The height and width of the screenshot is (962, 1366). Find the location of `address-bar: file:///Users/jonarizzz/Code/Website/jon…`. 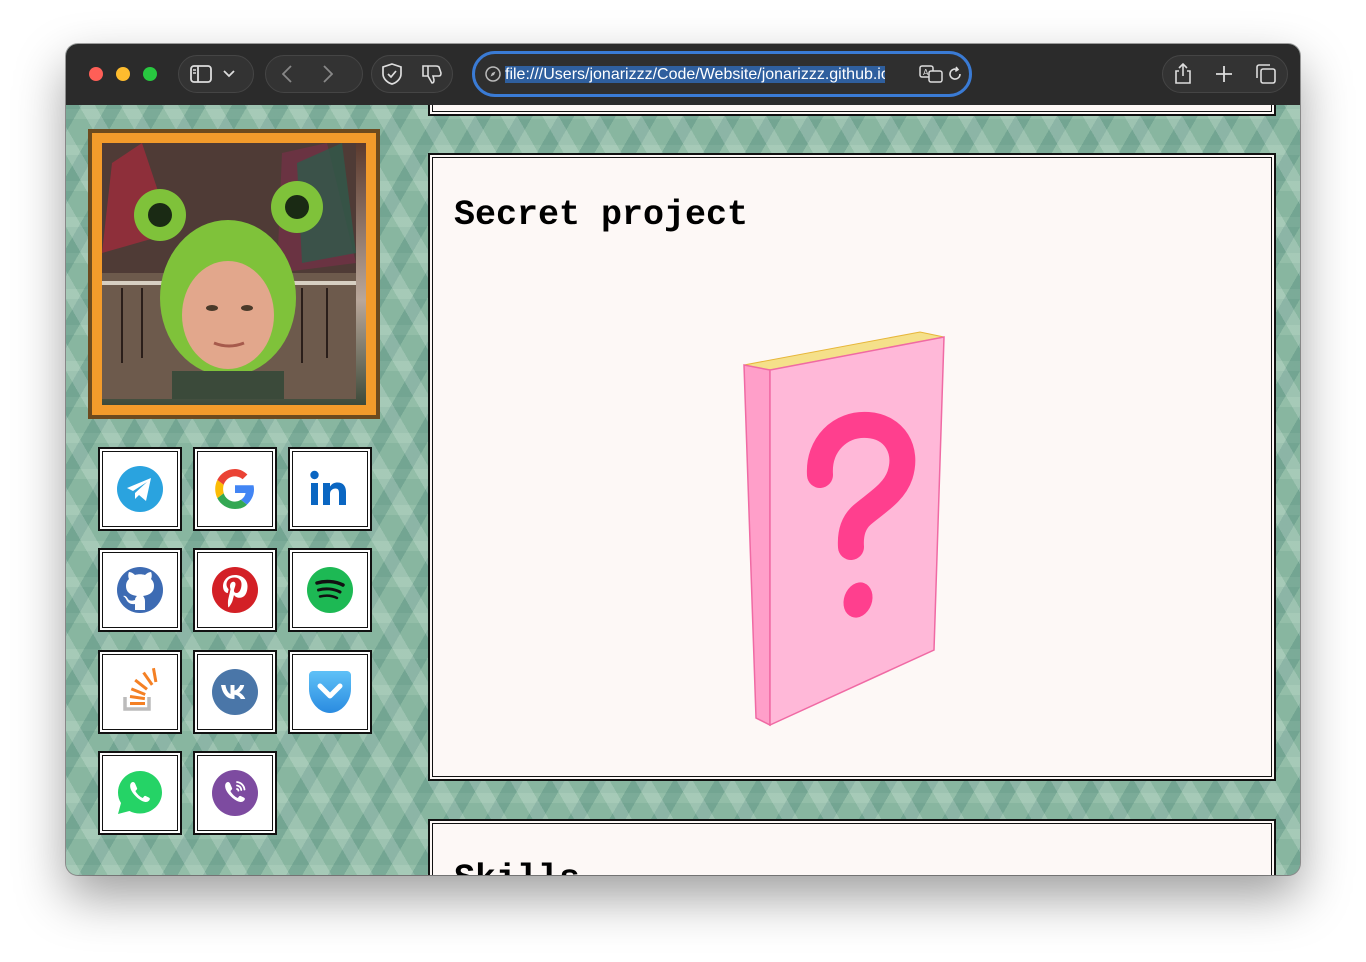

address-bar: file:///Users/jonarizzz/Code/Website/jon… is located at coordinates (722, 74).